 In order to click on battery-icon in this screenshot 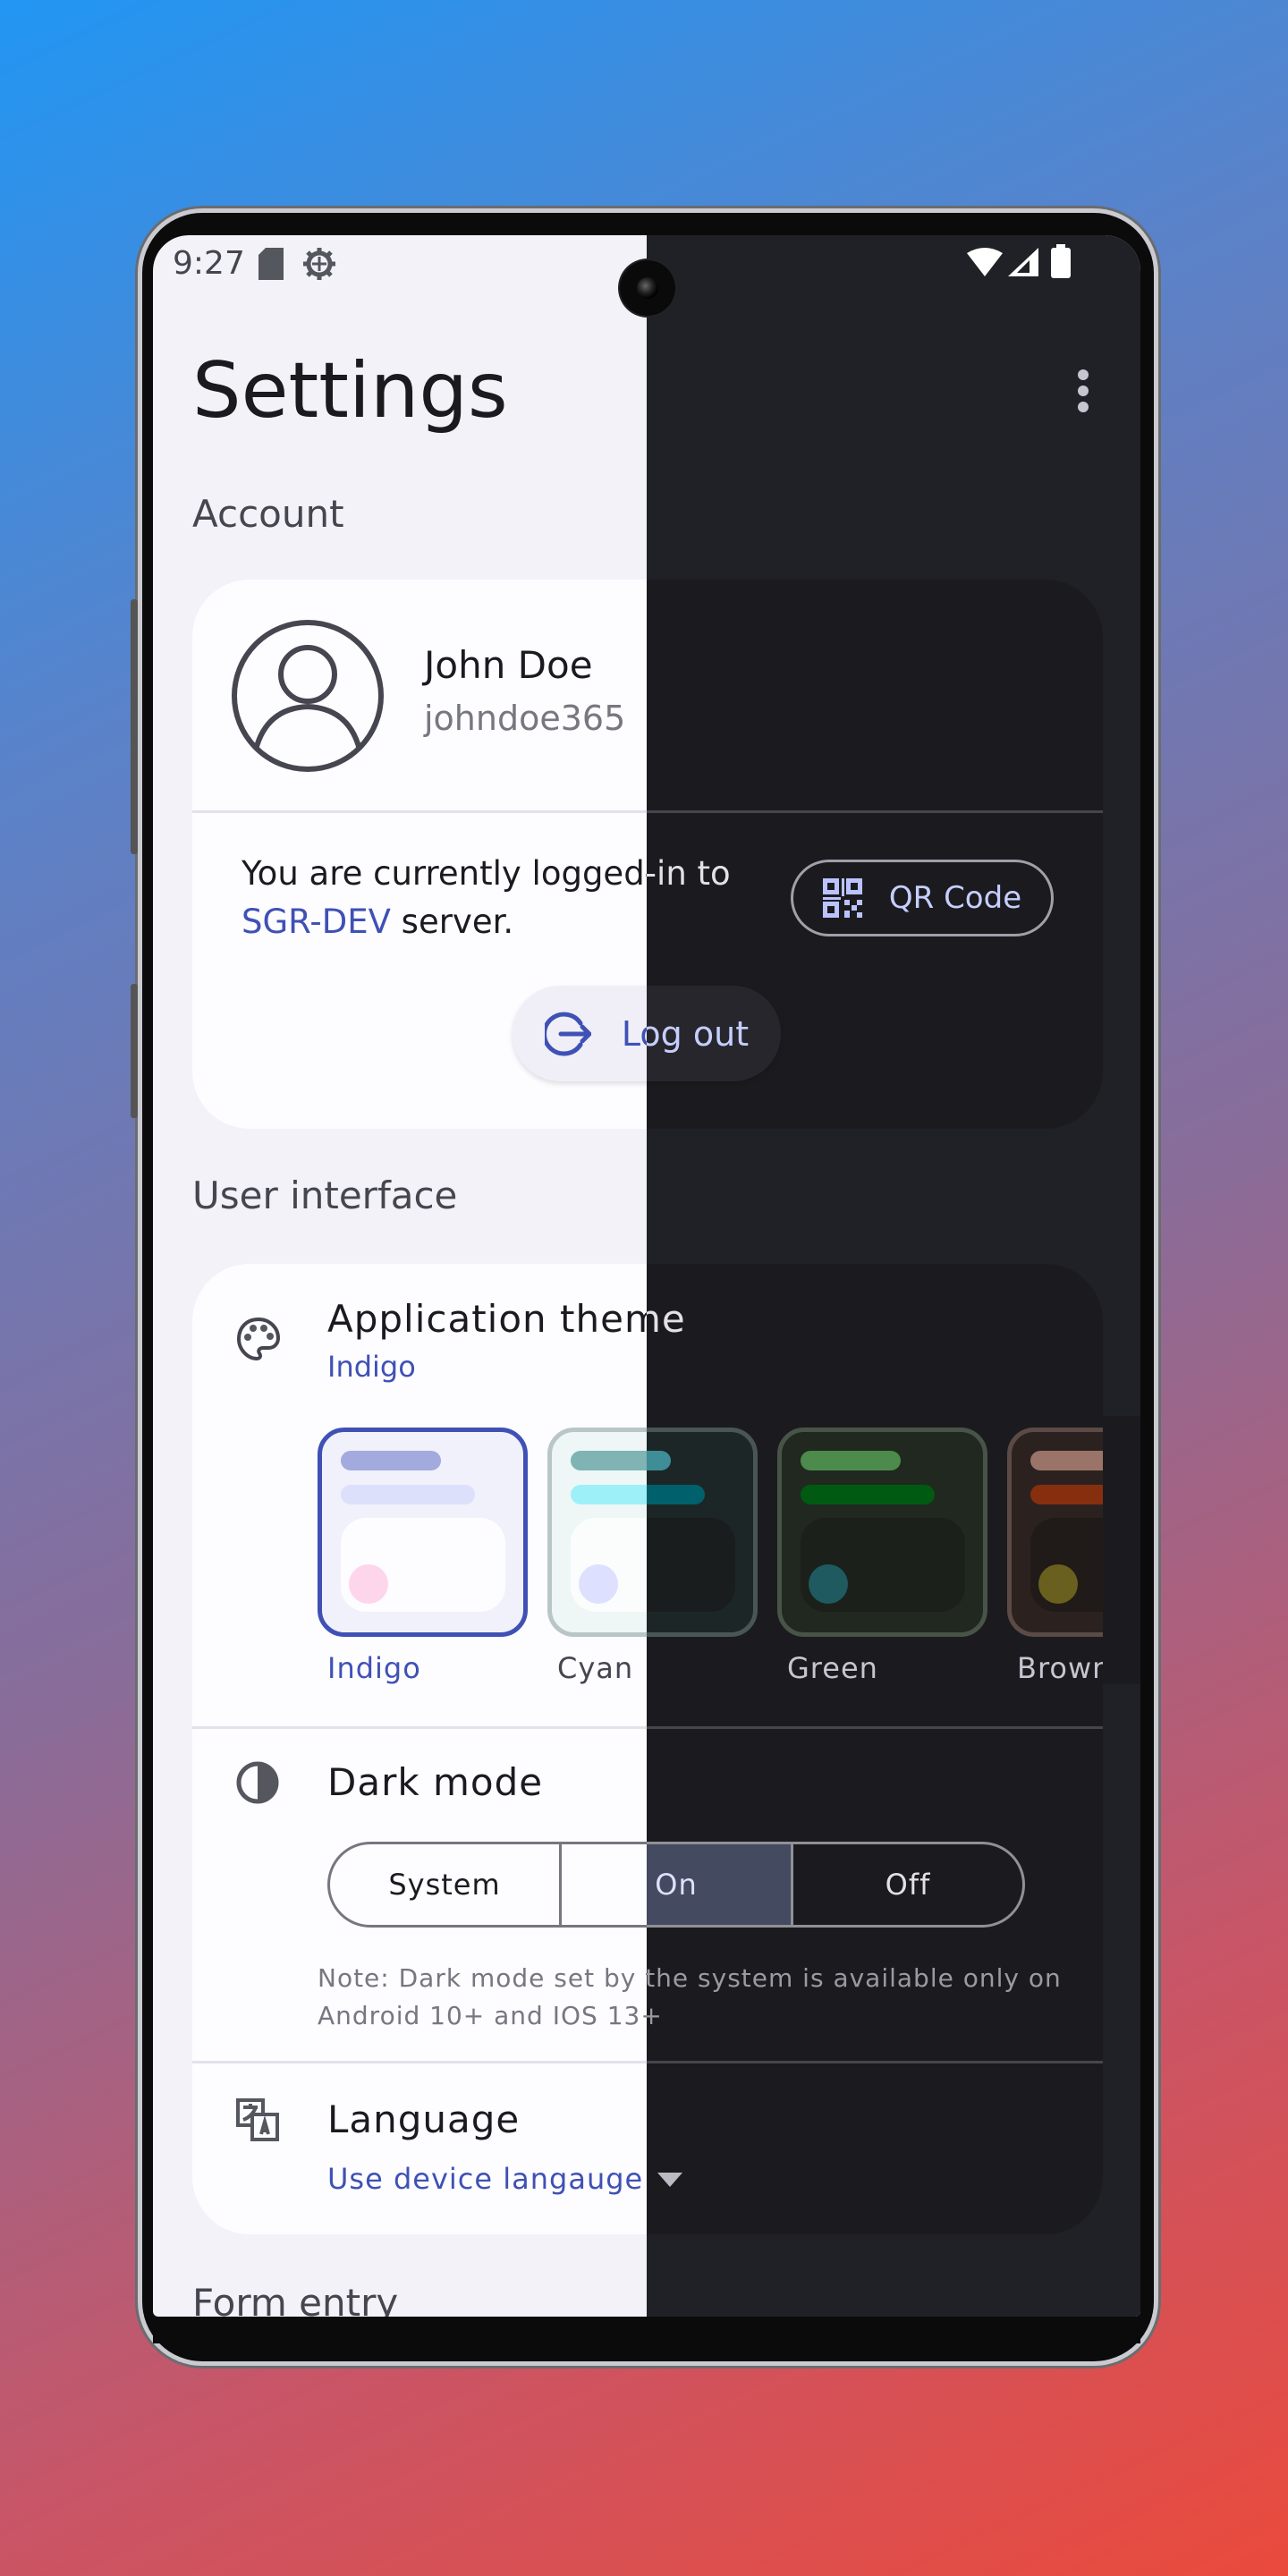, I will do `click(1061, 261)`.